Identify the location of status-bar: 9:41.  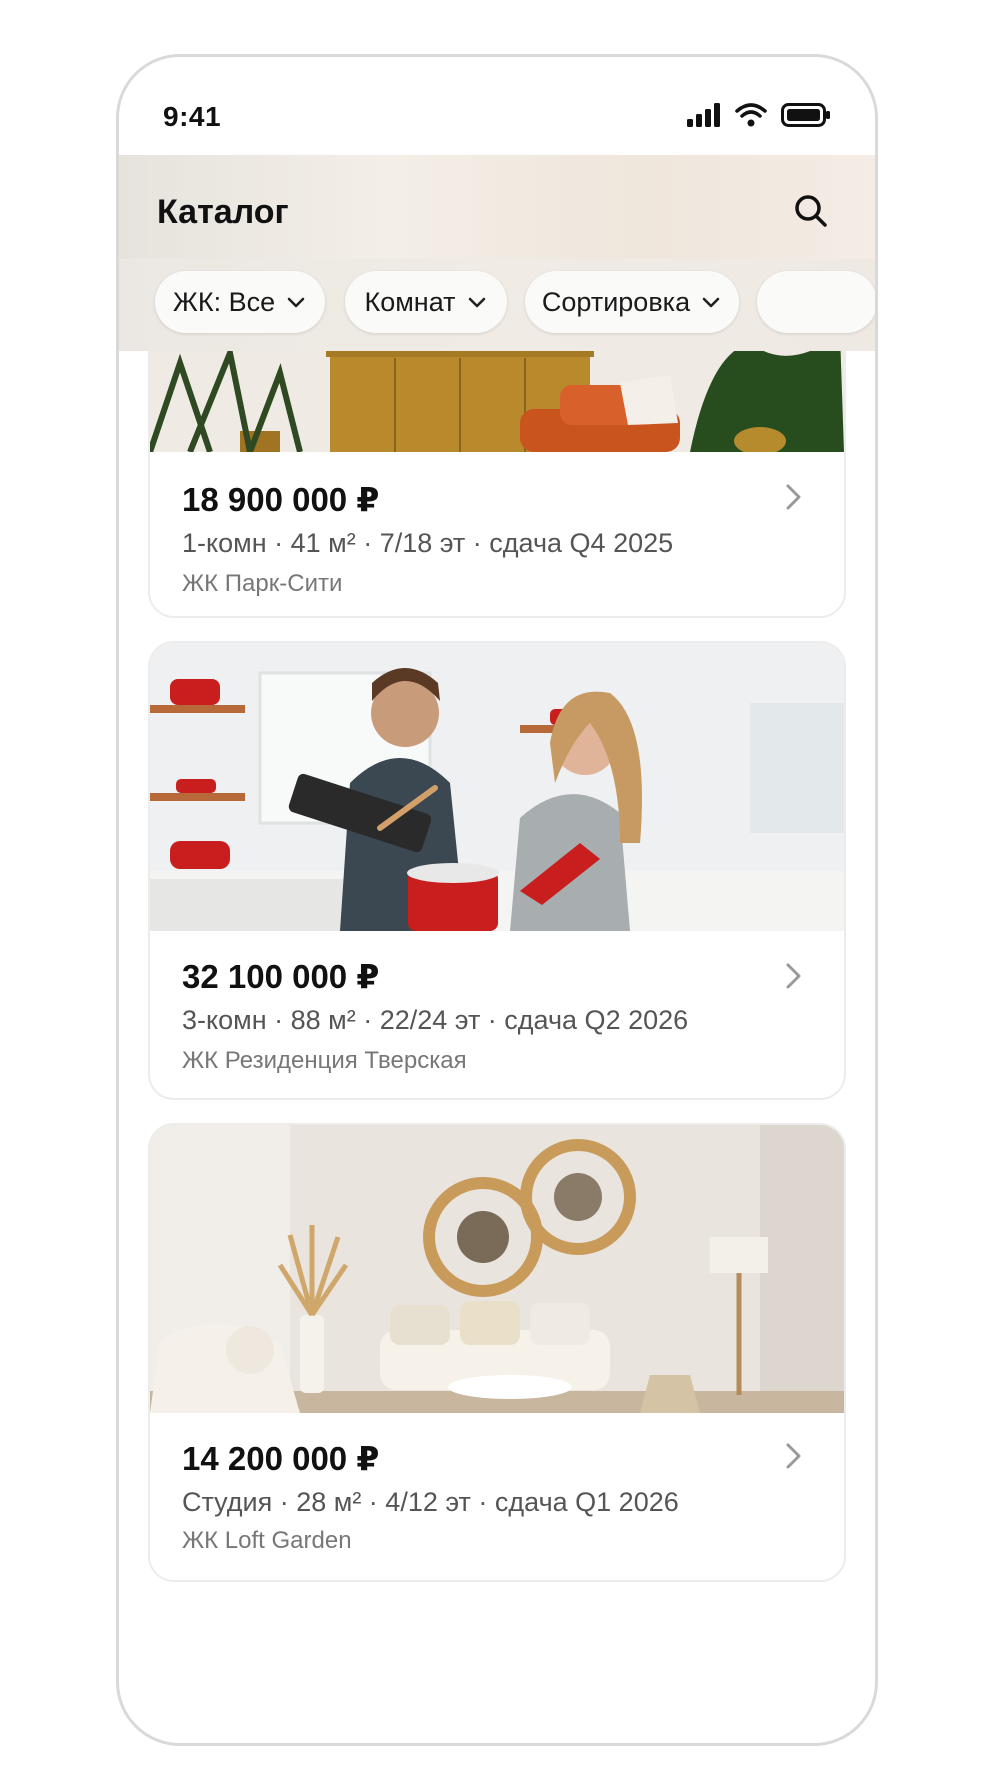
(497, 106).